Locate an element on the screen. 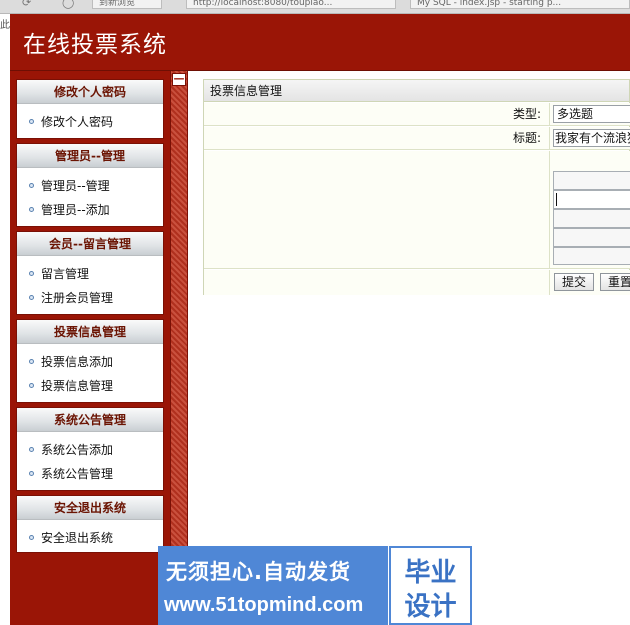 This screenshot has height=625, width=630. page-edge-text: 此 is located at coordinates (5, 25).